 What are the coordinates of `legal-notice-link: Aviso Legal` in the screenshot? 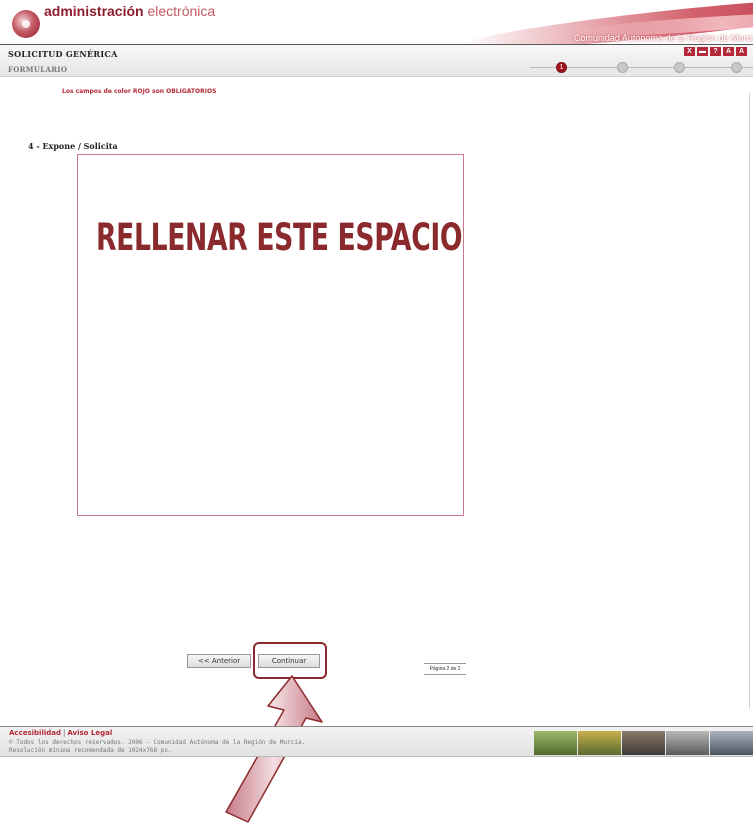 It's located at (89, 733).